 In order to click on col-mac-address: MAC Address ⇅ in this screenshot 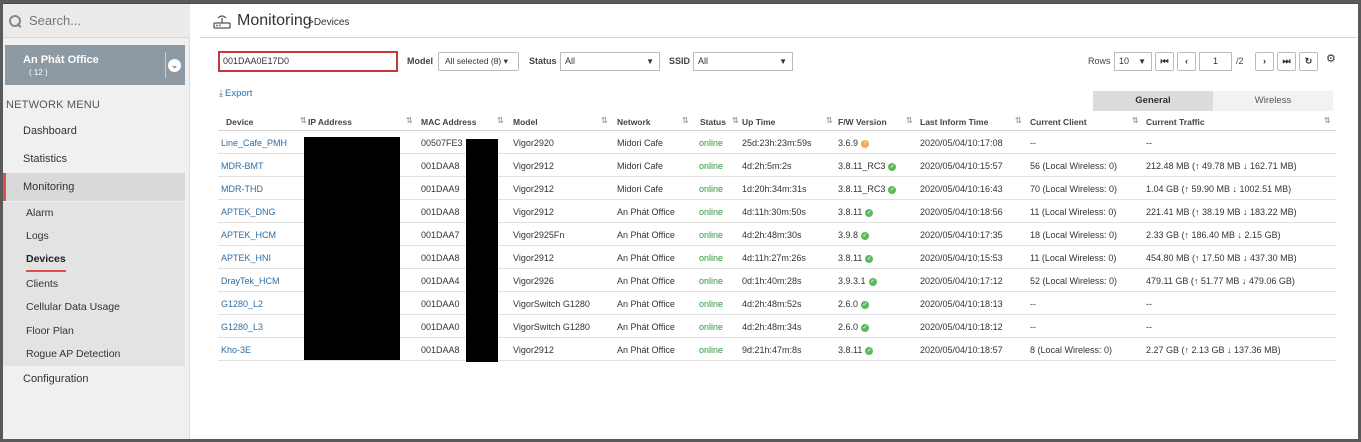, I will do `click(462, 121)`.